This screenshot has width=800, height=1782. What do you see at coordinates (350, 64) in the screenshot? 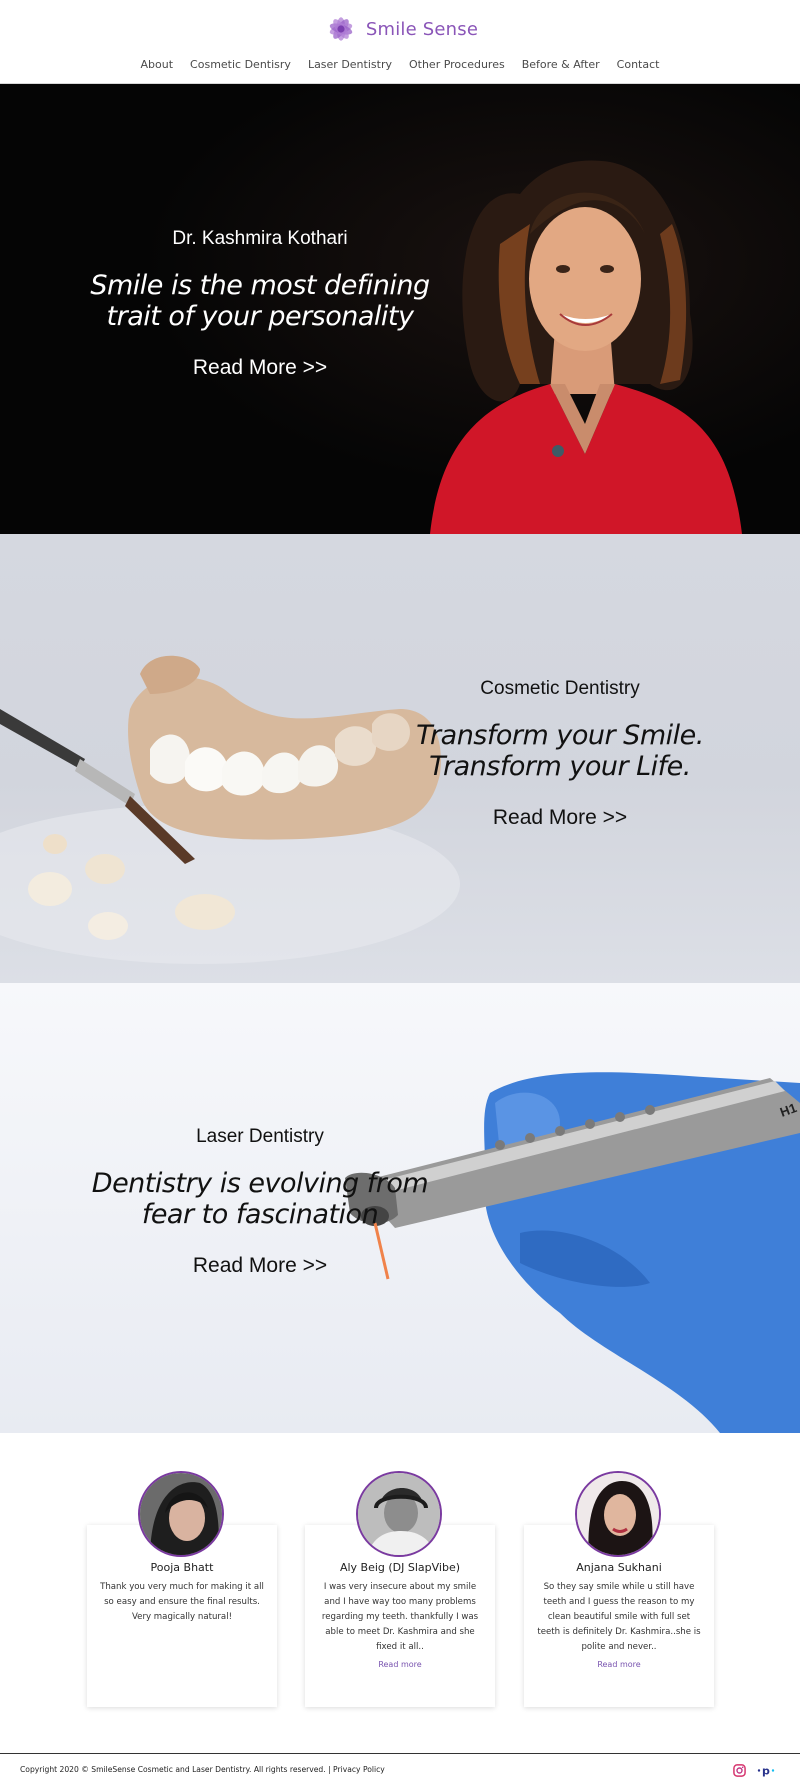
I see `nav-laser-dentistry: Laser Dentistry` at bounding box center [350, 64].